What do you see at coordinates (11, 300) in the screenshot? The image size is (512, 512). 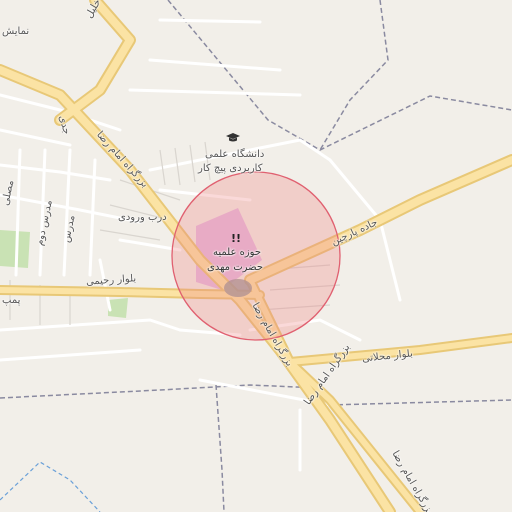 I see `label-pump: پمپ` at bounding box center [11, 300].